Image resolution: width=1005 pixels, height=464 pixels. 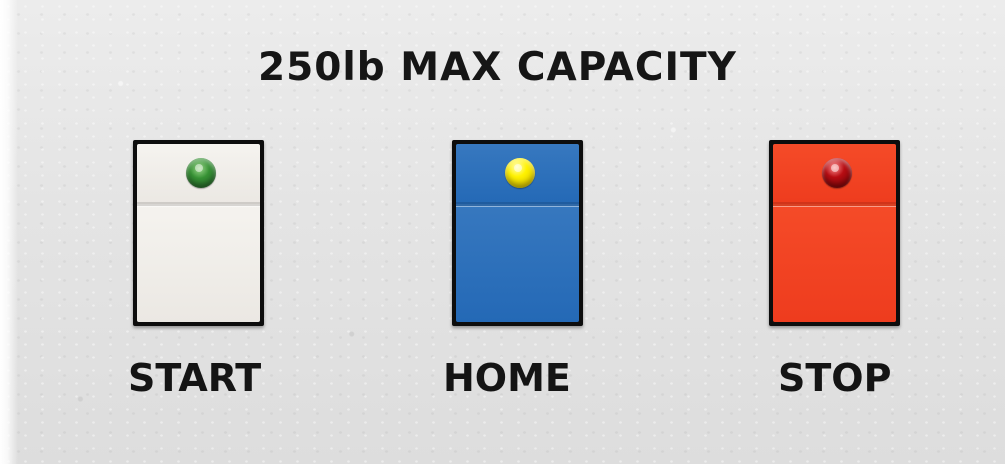 I want to click on home-button-cap, so click(x=517, y=233).